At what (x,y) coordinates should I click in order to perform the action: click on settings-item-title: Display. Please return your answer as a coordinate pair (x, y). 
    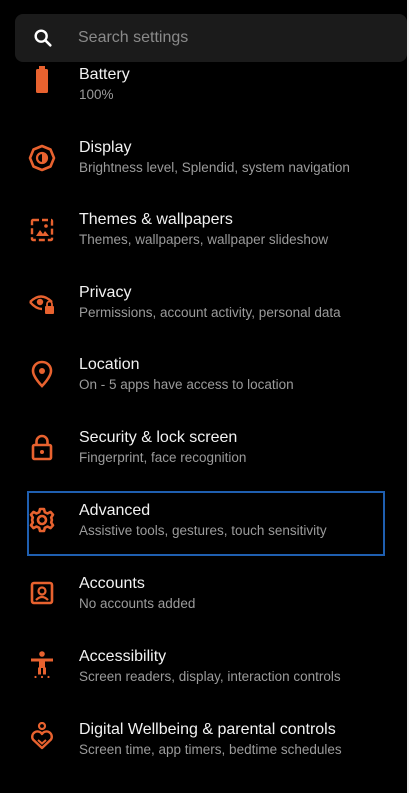
    Looking at the image, I should click on (105, 147).